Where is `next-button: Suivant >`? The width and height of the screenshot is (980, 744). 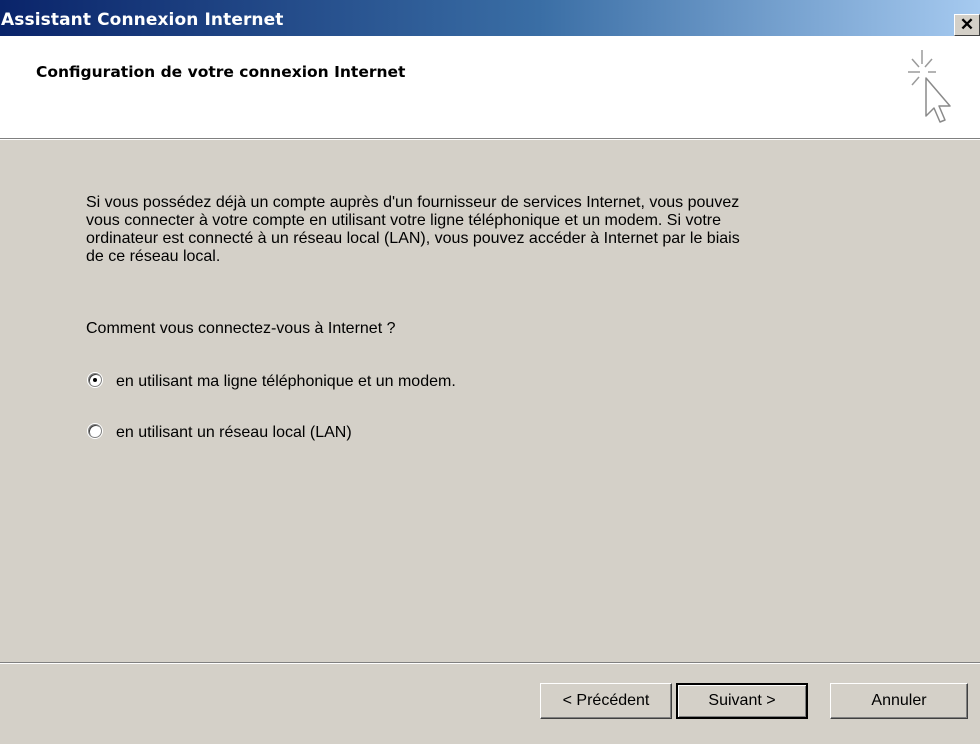
next-button: Suivant > is located at coordinates (742, 701).